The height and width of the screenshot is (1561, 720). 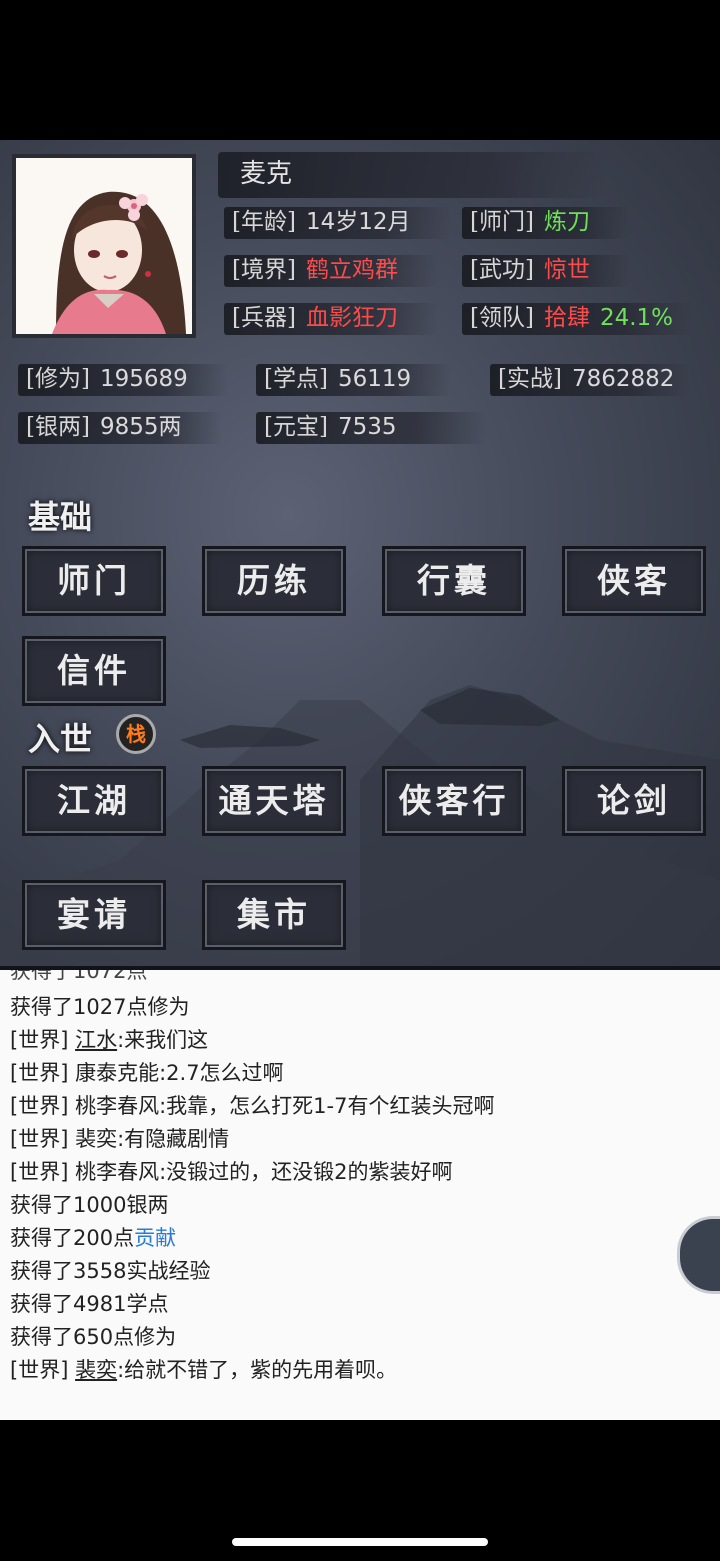 What do you see at coordinates (123, 379) in the screenshot?
I see `stat-cultivation: [修为] 195689` at bounding box center [123, 379].